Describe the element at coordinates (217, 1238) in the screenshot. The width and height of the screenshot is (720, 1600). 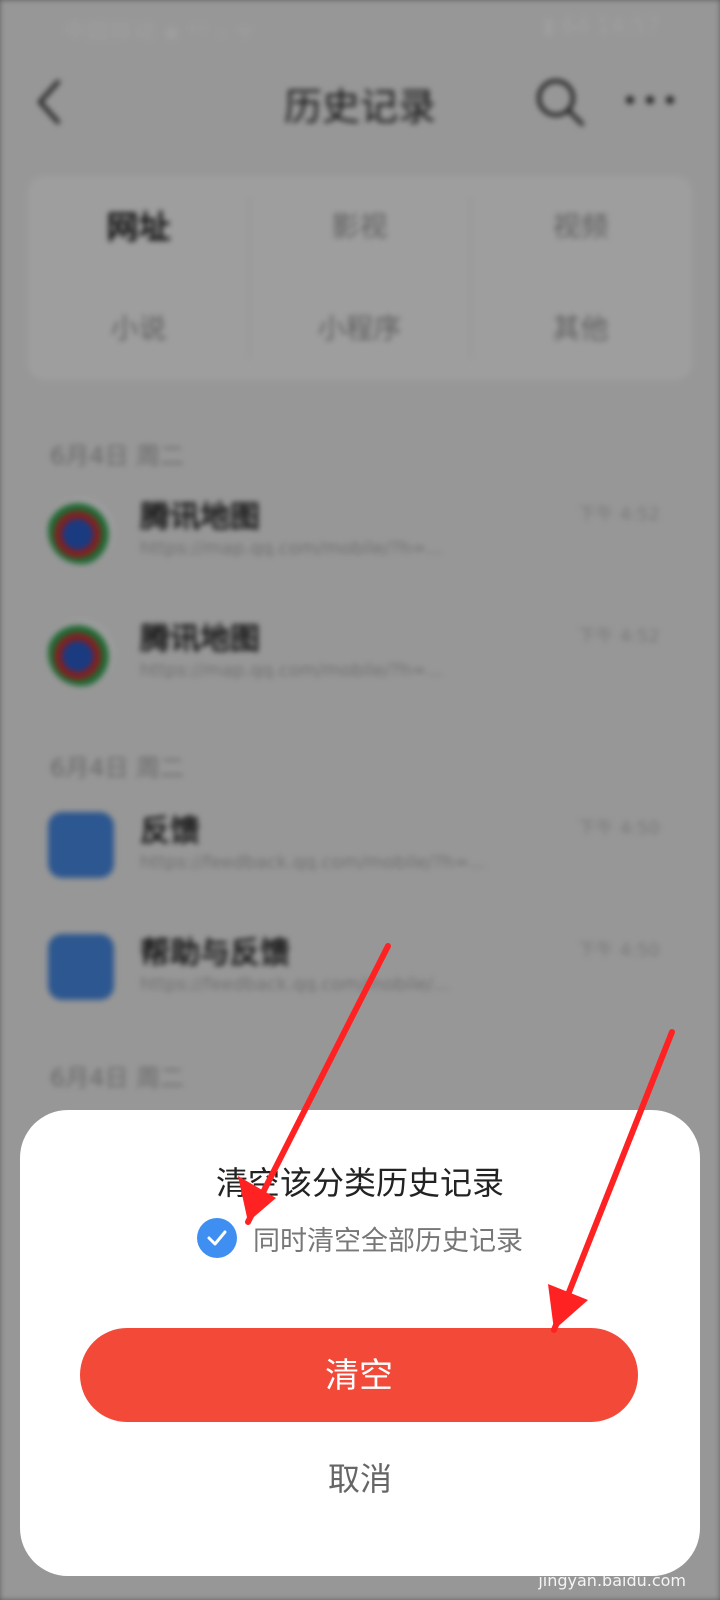
I see `check-icon` at that location.